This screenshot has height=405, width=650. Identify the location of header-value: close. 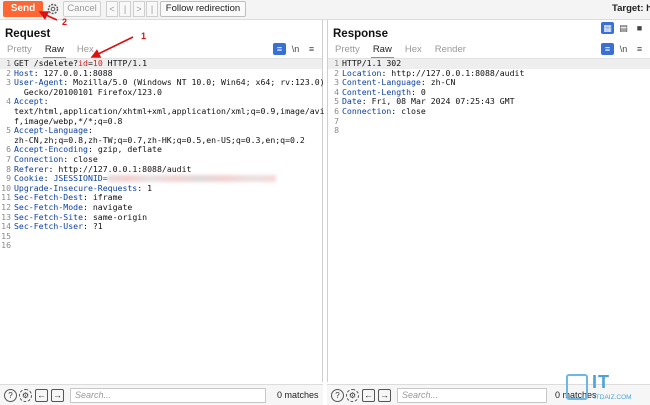
(83, 158).